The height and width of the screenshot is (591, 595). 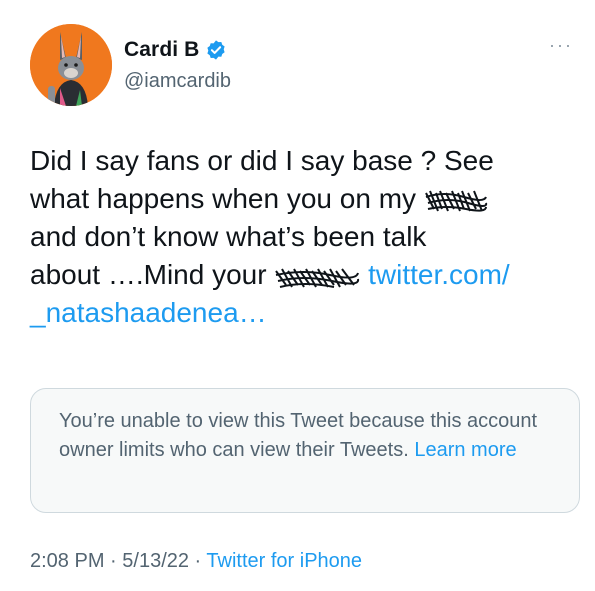 I want to click on tweet-meta: 2:08 PM · 5/13/22 · Twitter for iPhone, so click(x=196, y=561).